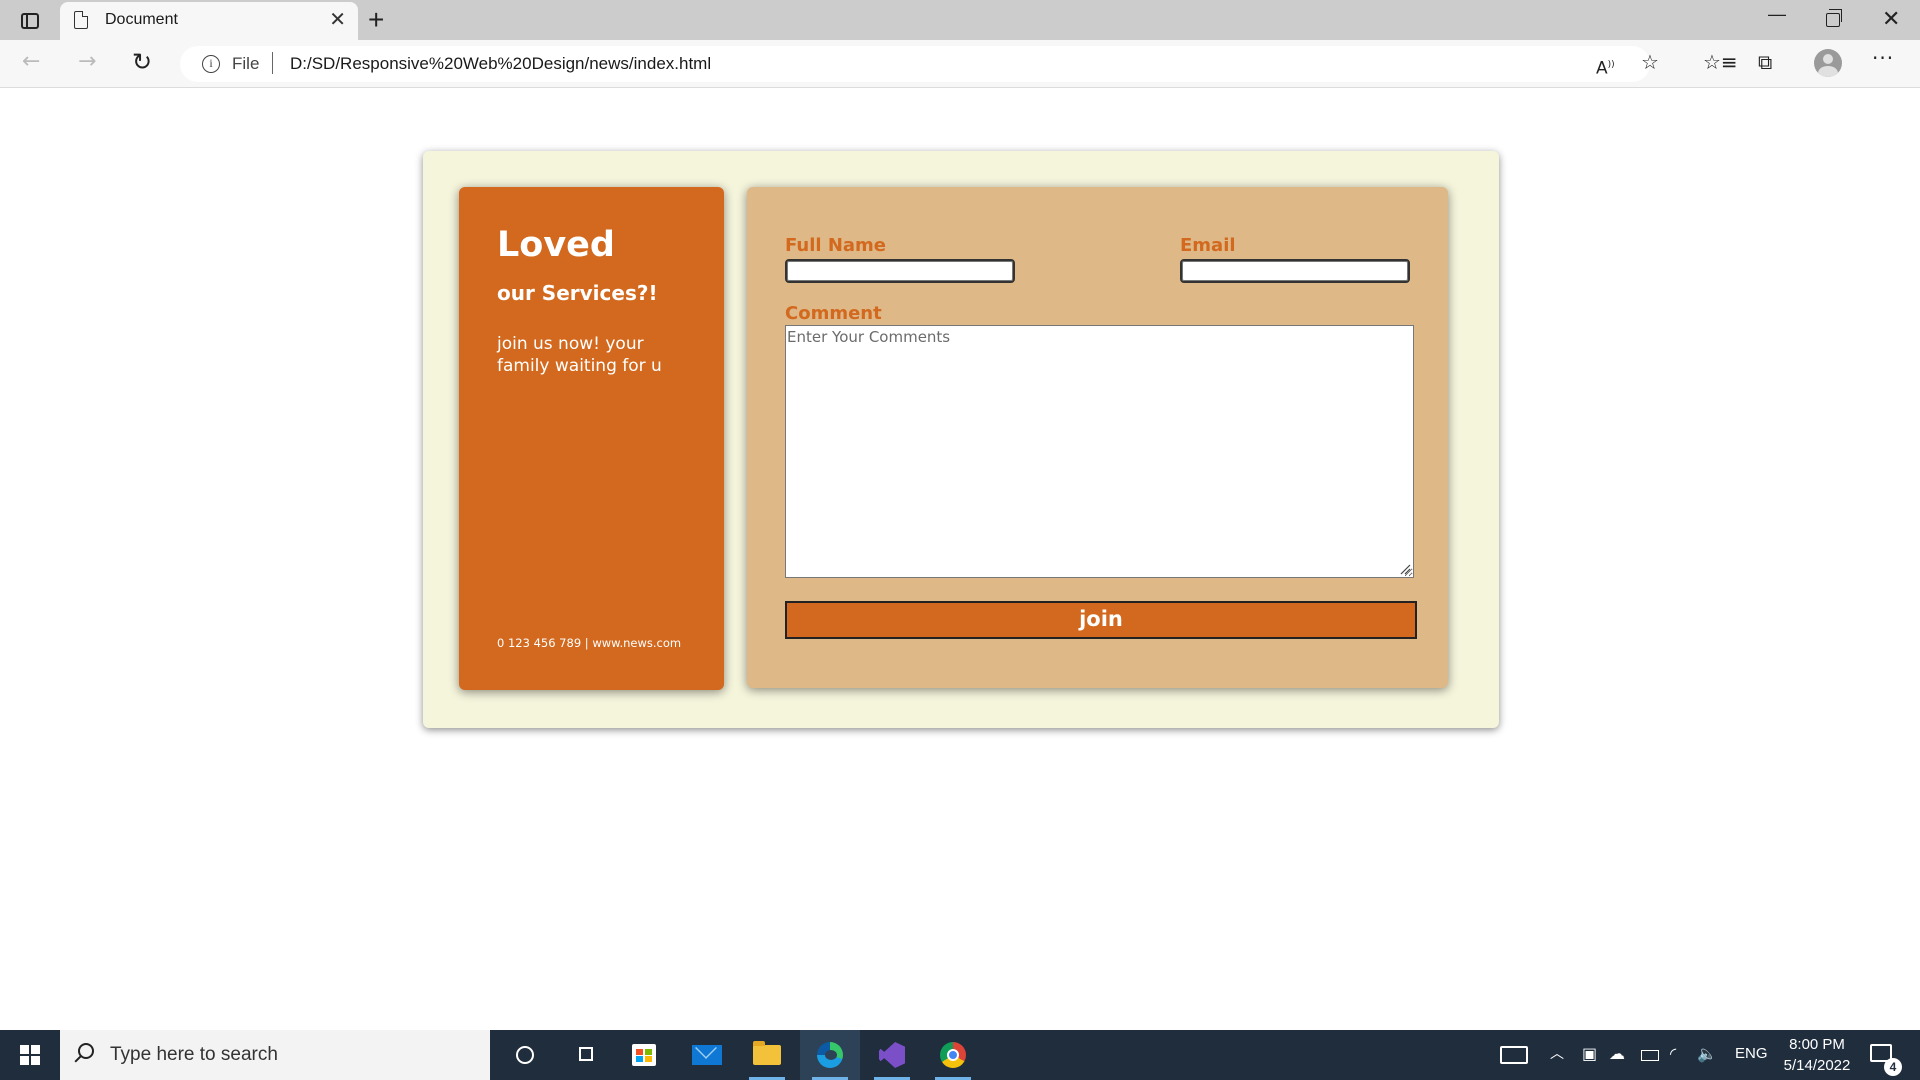  Describe the element at coordinates (900, 271) in the screenshot. I see `full-name-input` at that location.